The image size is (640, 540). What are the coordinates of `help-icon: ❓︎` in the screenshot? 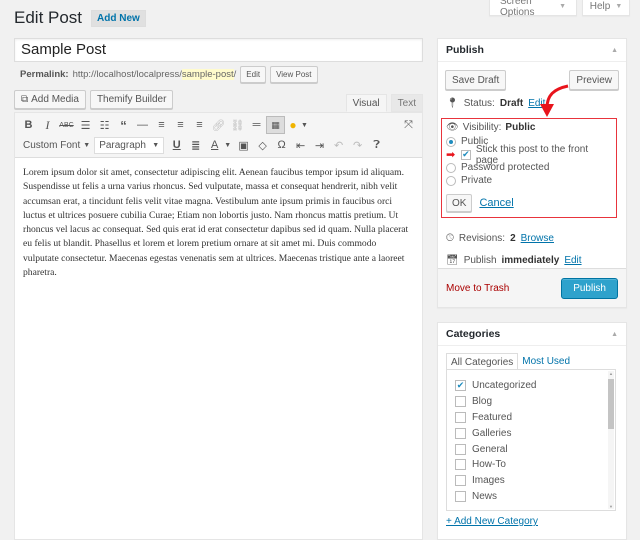 It's located at (376, 145).